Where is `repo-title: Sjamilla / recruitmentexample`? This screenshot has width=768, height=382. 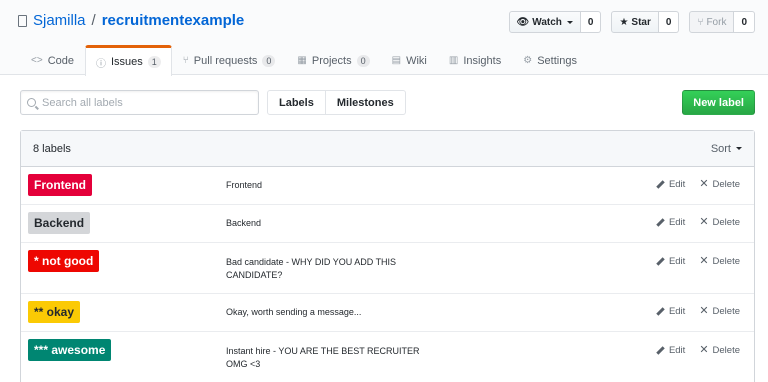
repo-title: Sjamilla / recruitmentexample is located at coordinates (131, 20).